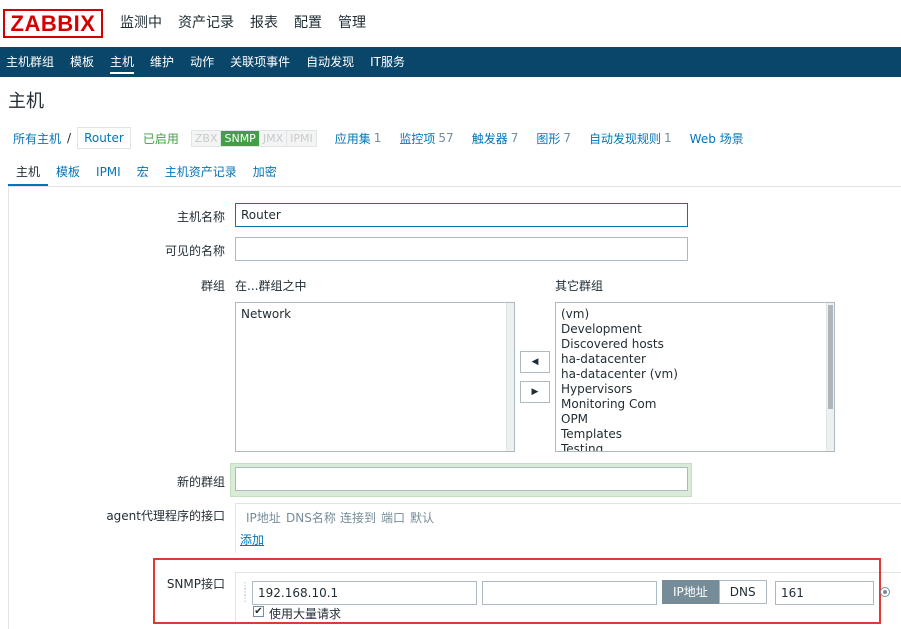 Image resolution: width=901 pixels, height=629 pixels. What do you see at coordinates (375, 314) in the screenshot?
I see `list-item: Network` at bounding box center [375, 314].